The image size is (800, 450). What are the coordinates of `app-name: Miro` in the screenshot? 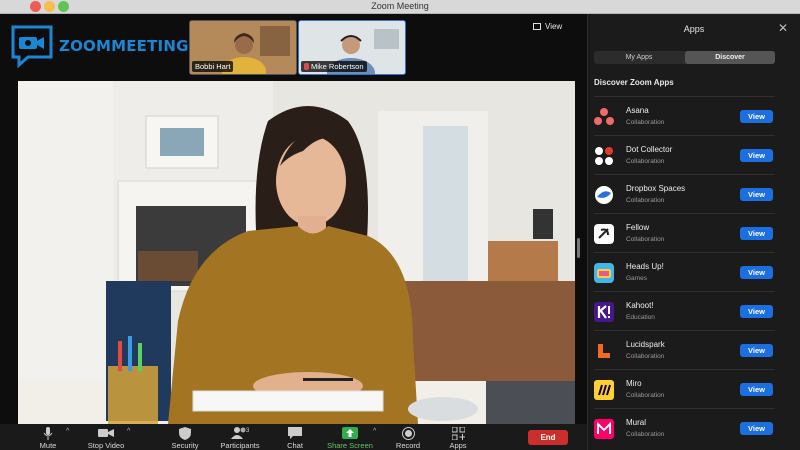 It's located at (634, 383).